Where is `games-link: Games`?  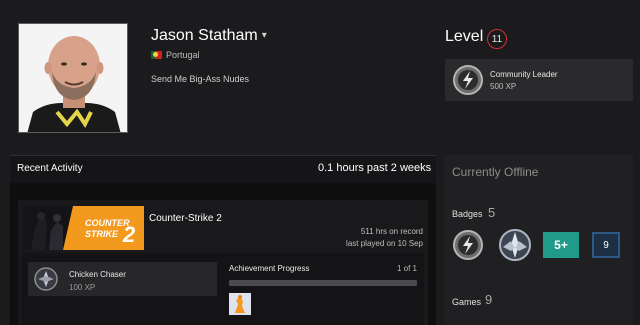 games-link: Games is located at coordinates (466, 302).